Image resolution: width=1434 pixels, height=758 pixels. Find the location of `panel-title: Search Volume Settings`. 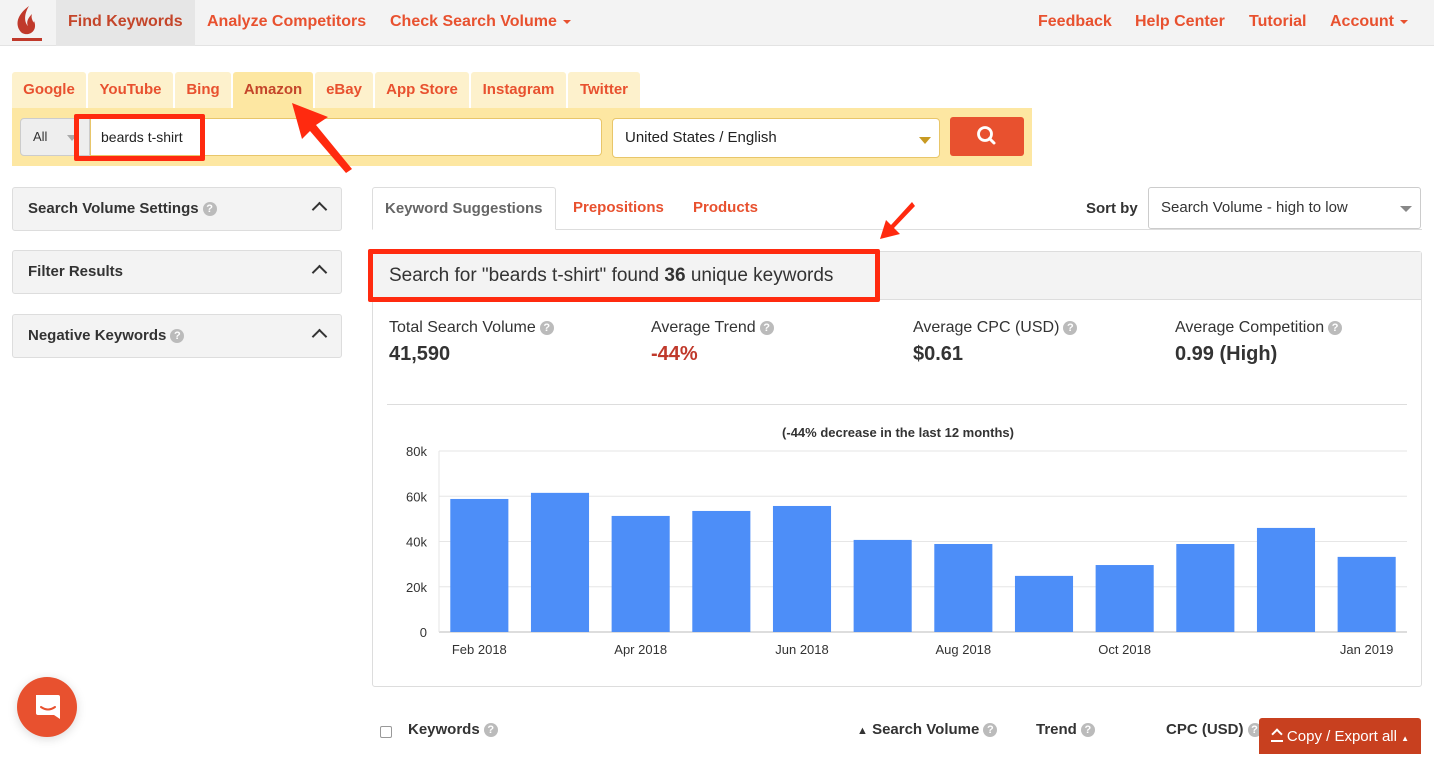

panel-title: Search Volume Settings is located at coordinates (113, 208).